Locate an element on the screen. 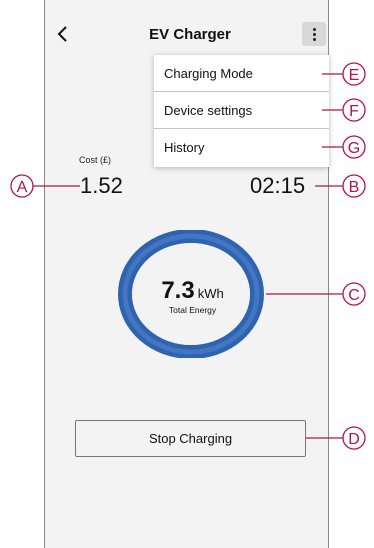  callout-c: C is located at coordinates (354, 295).